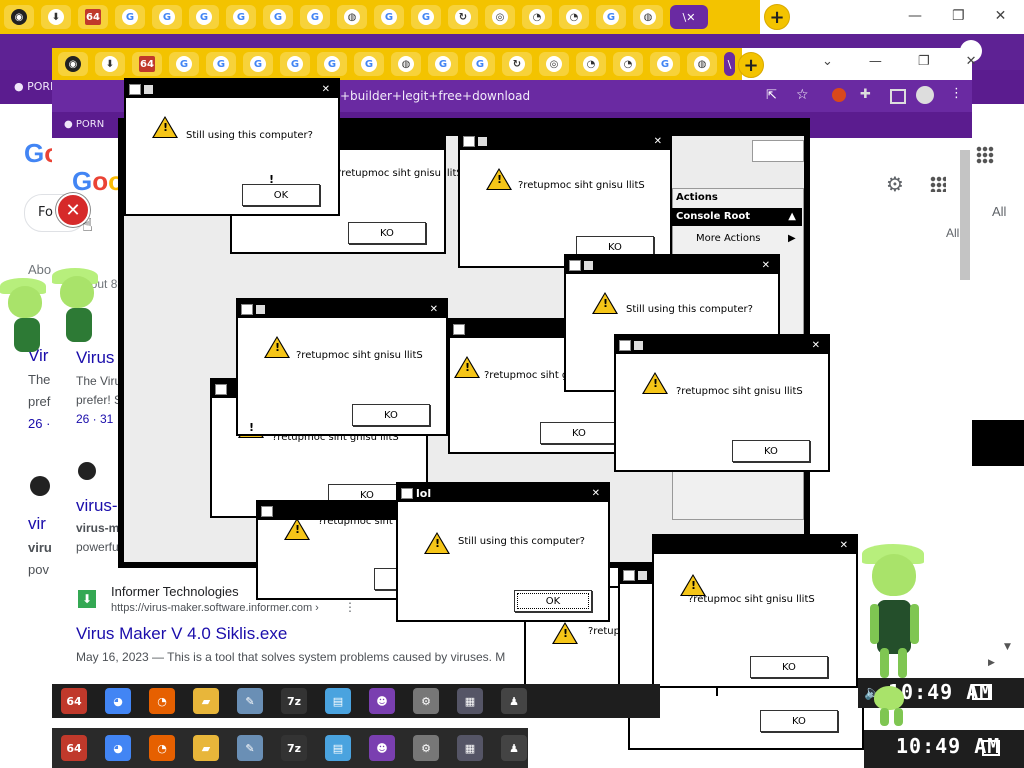 The height and width of the screenshot is (768, 1024). Describe the element at coordinates (952, 233) in the screenshot. I see `front-all-label: All` at that location.